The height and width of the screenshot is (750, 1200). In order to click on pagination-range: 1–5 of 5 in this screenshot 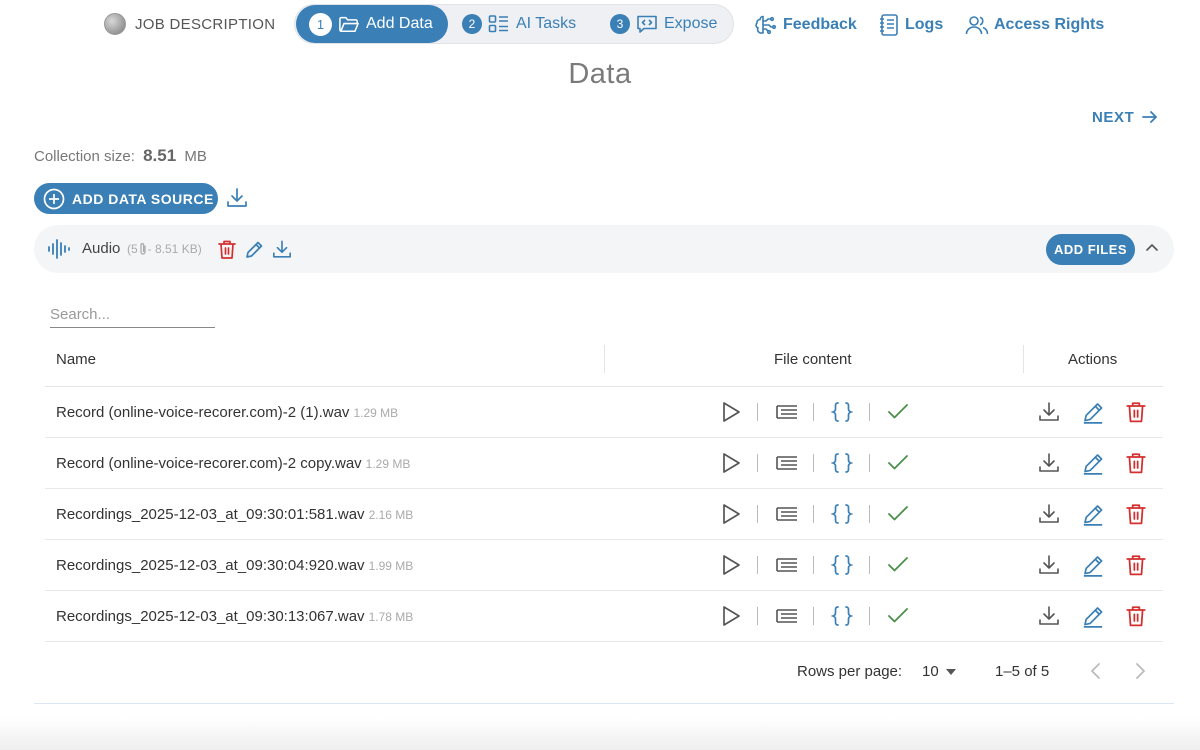, I will do `click(1022, 671)`.